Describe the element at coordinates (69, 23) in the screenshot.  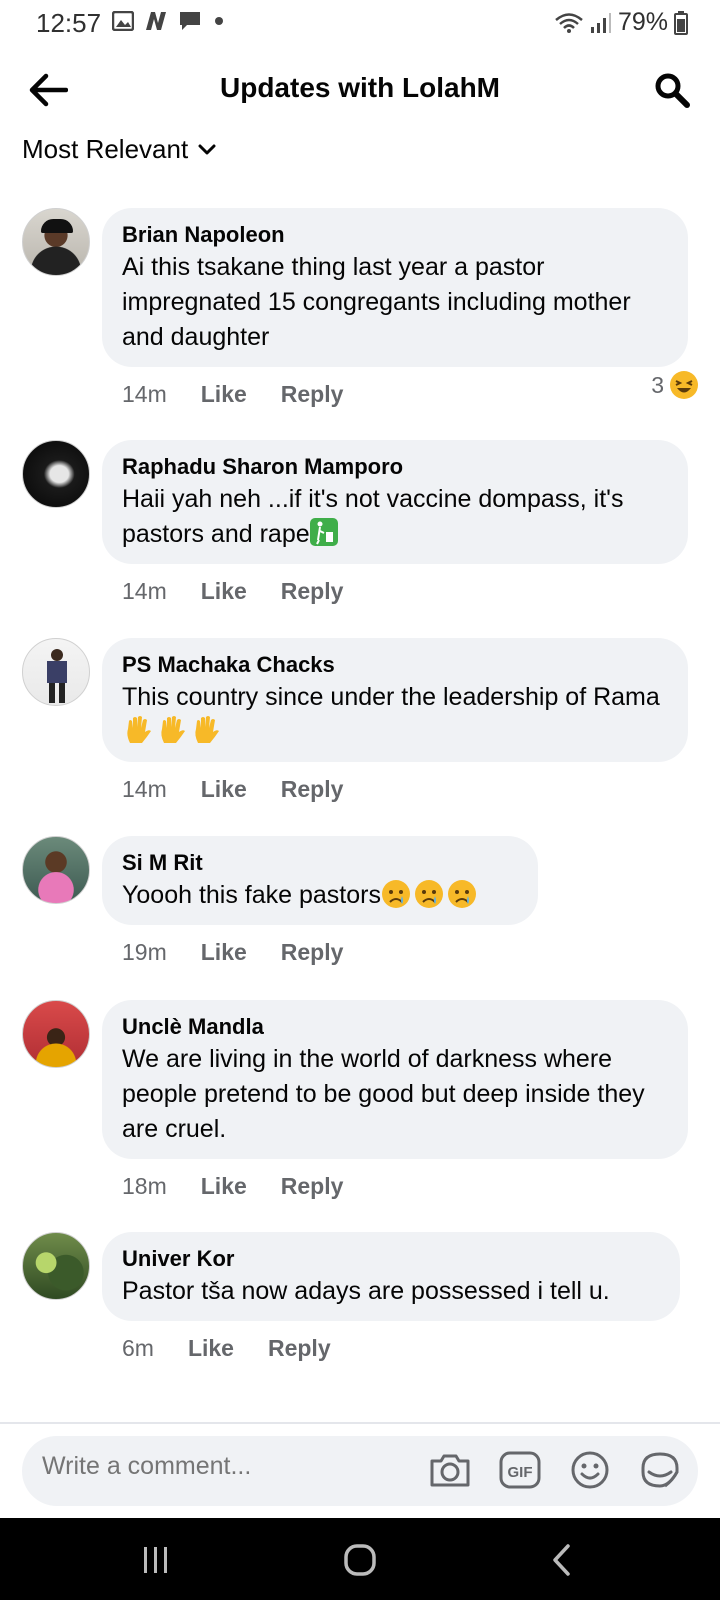
I see `status-time: 12:57` at that location.